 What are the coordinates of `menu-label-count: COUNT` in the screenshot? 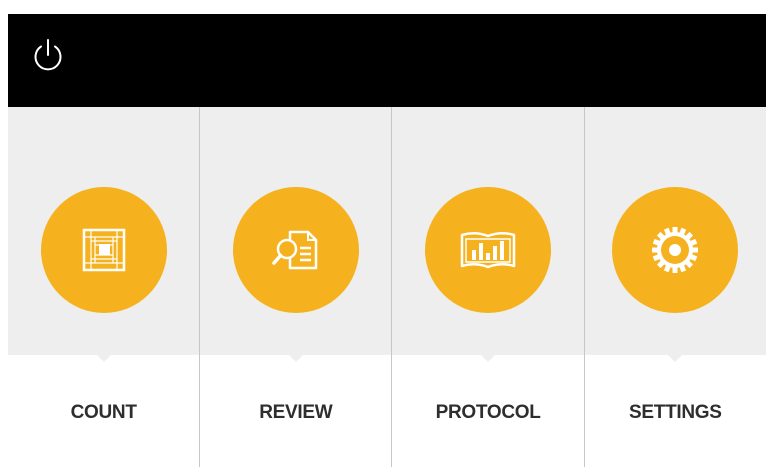 It's located at (103, 412).